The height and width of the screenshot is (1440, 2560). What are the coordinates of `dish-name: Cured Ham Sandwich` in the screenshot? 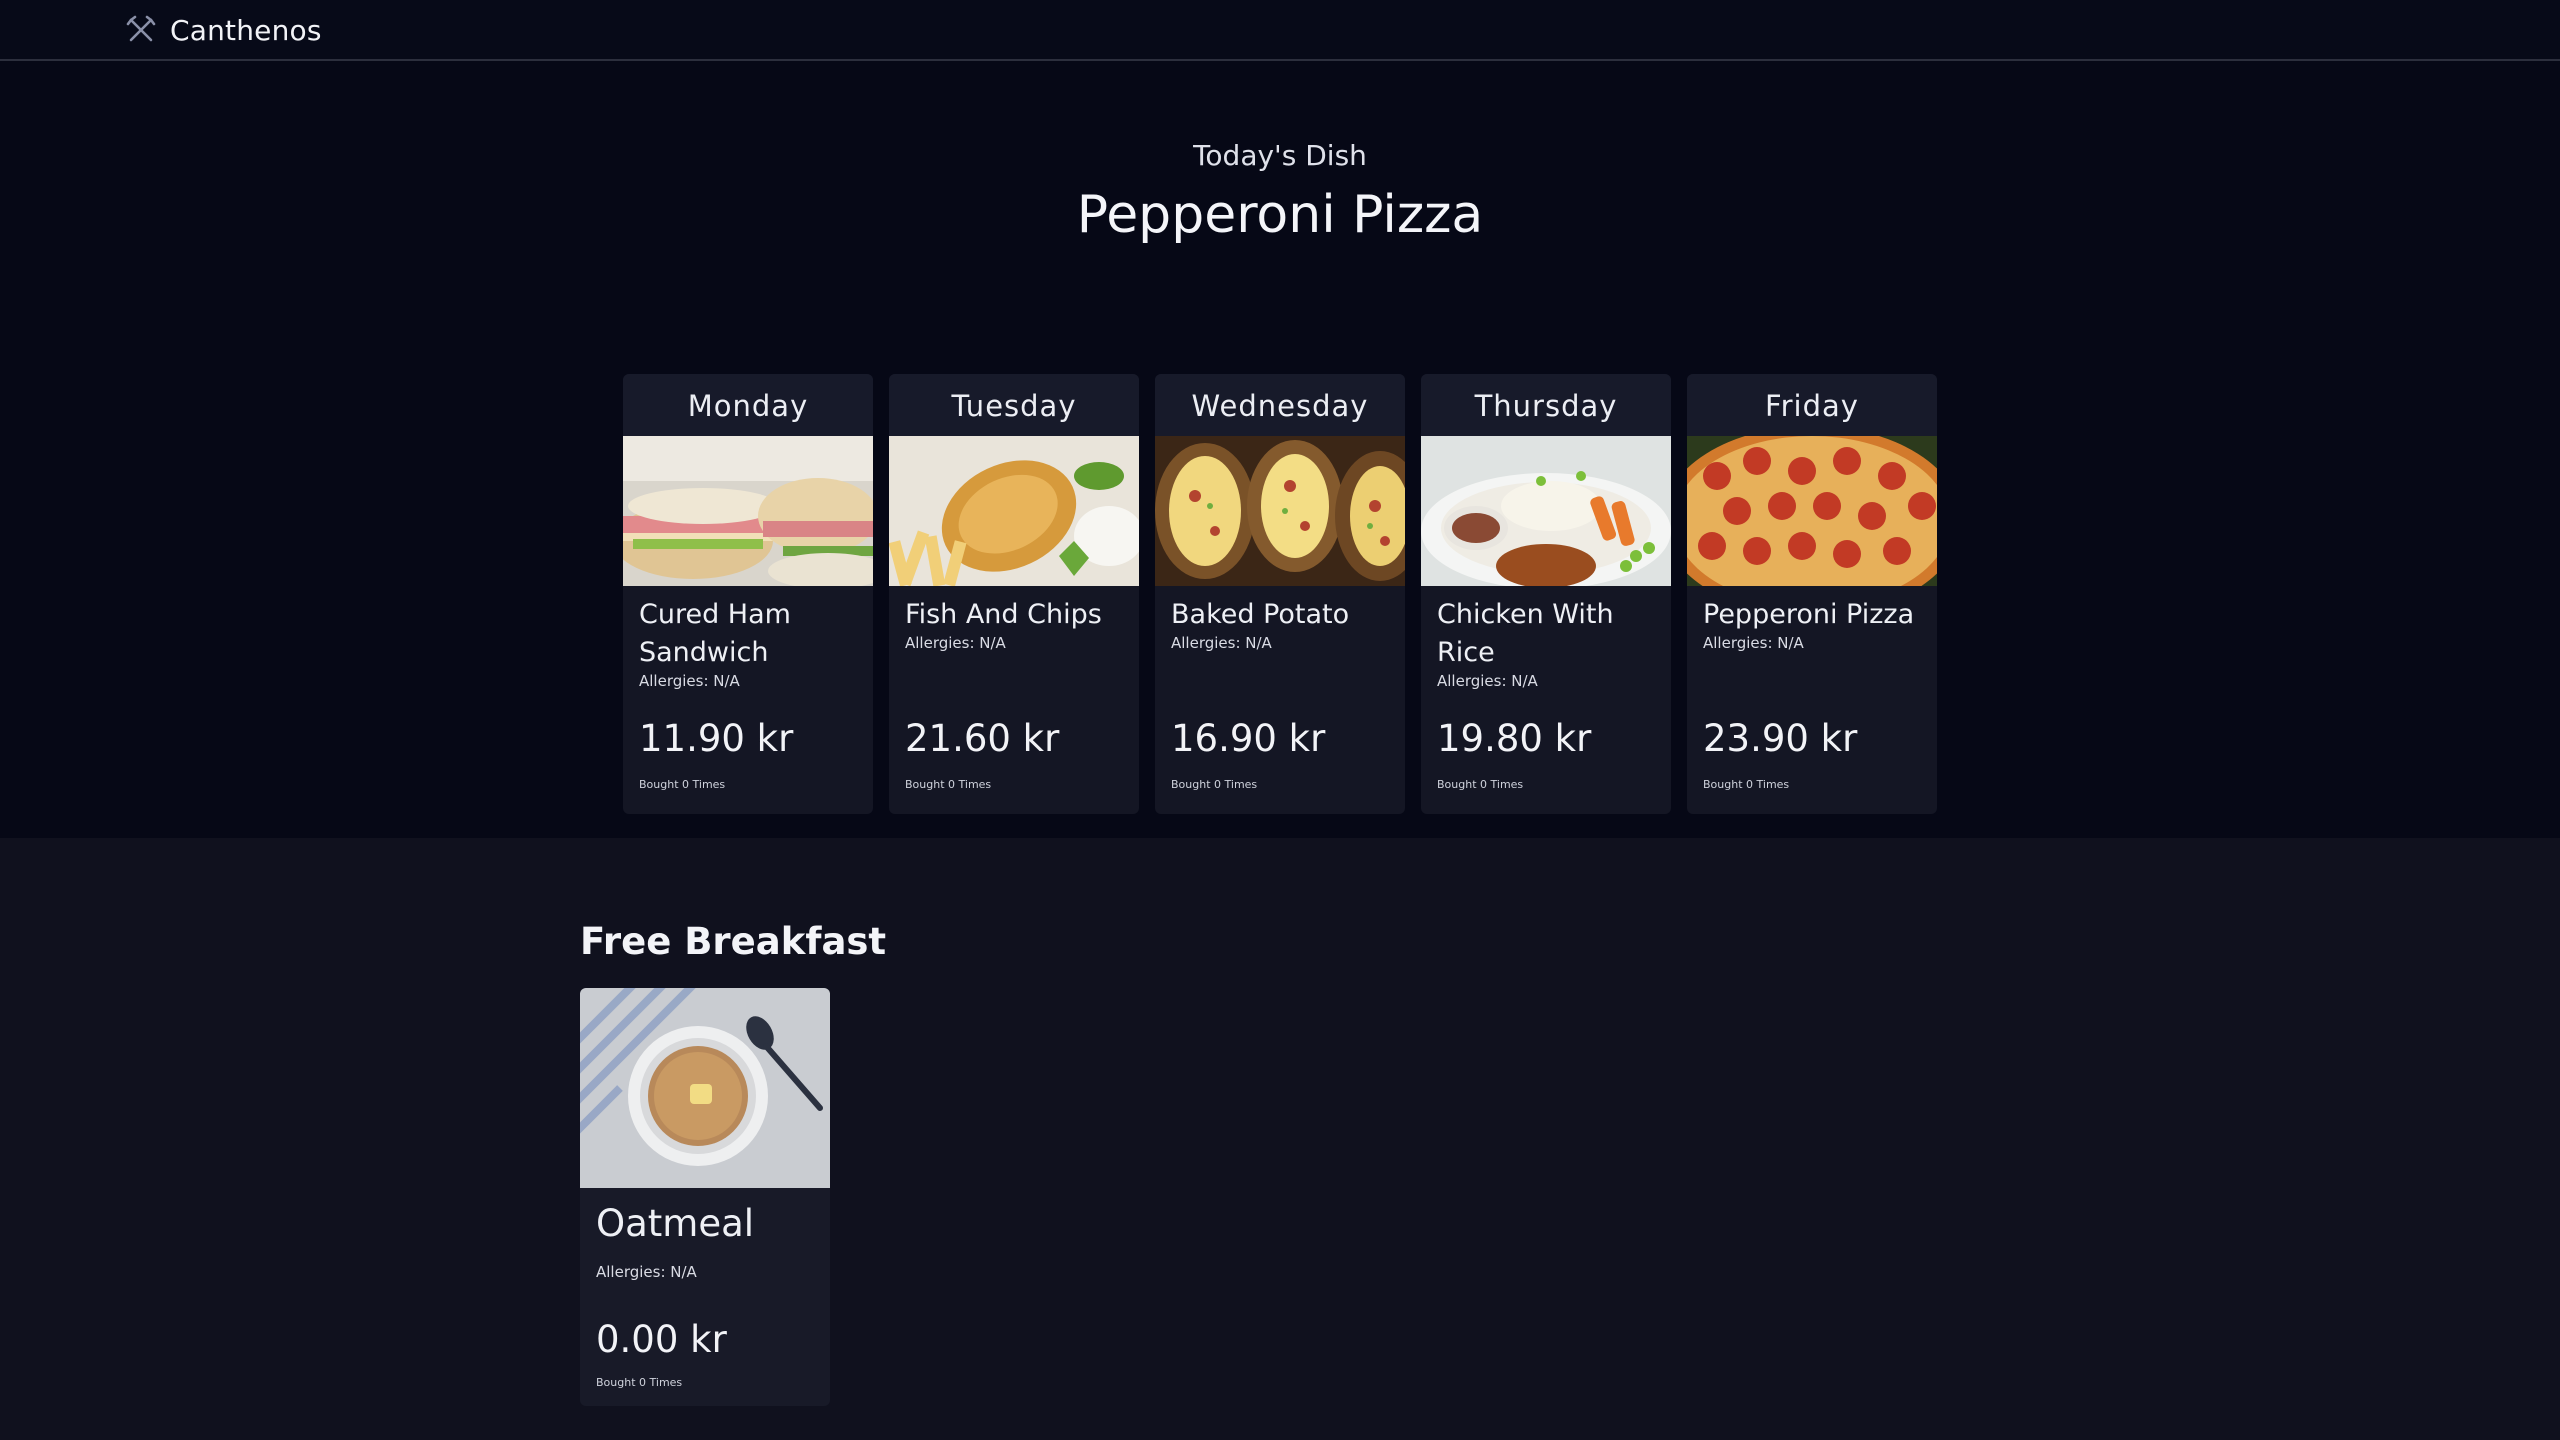 It's located at (715, 633).